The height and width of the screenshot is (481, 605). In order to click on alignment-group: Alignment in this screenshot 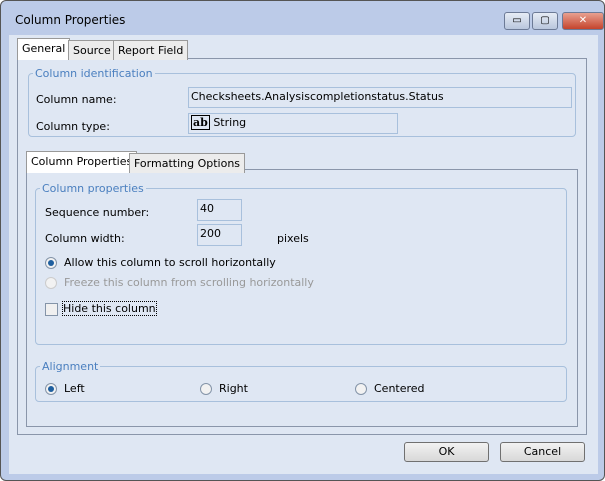, I will do `click(301, 381)`.